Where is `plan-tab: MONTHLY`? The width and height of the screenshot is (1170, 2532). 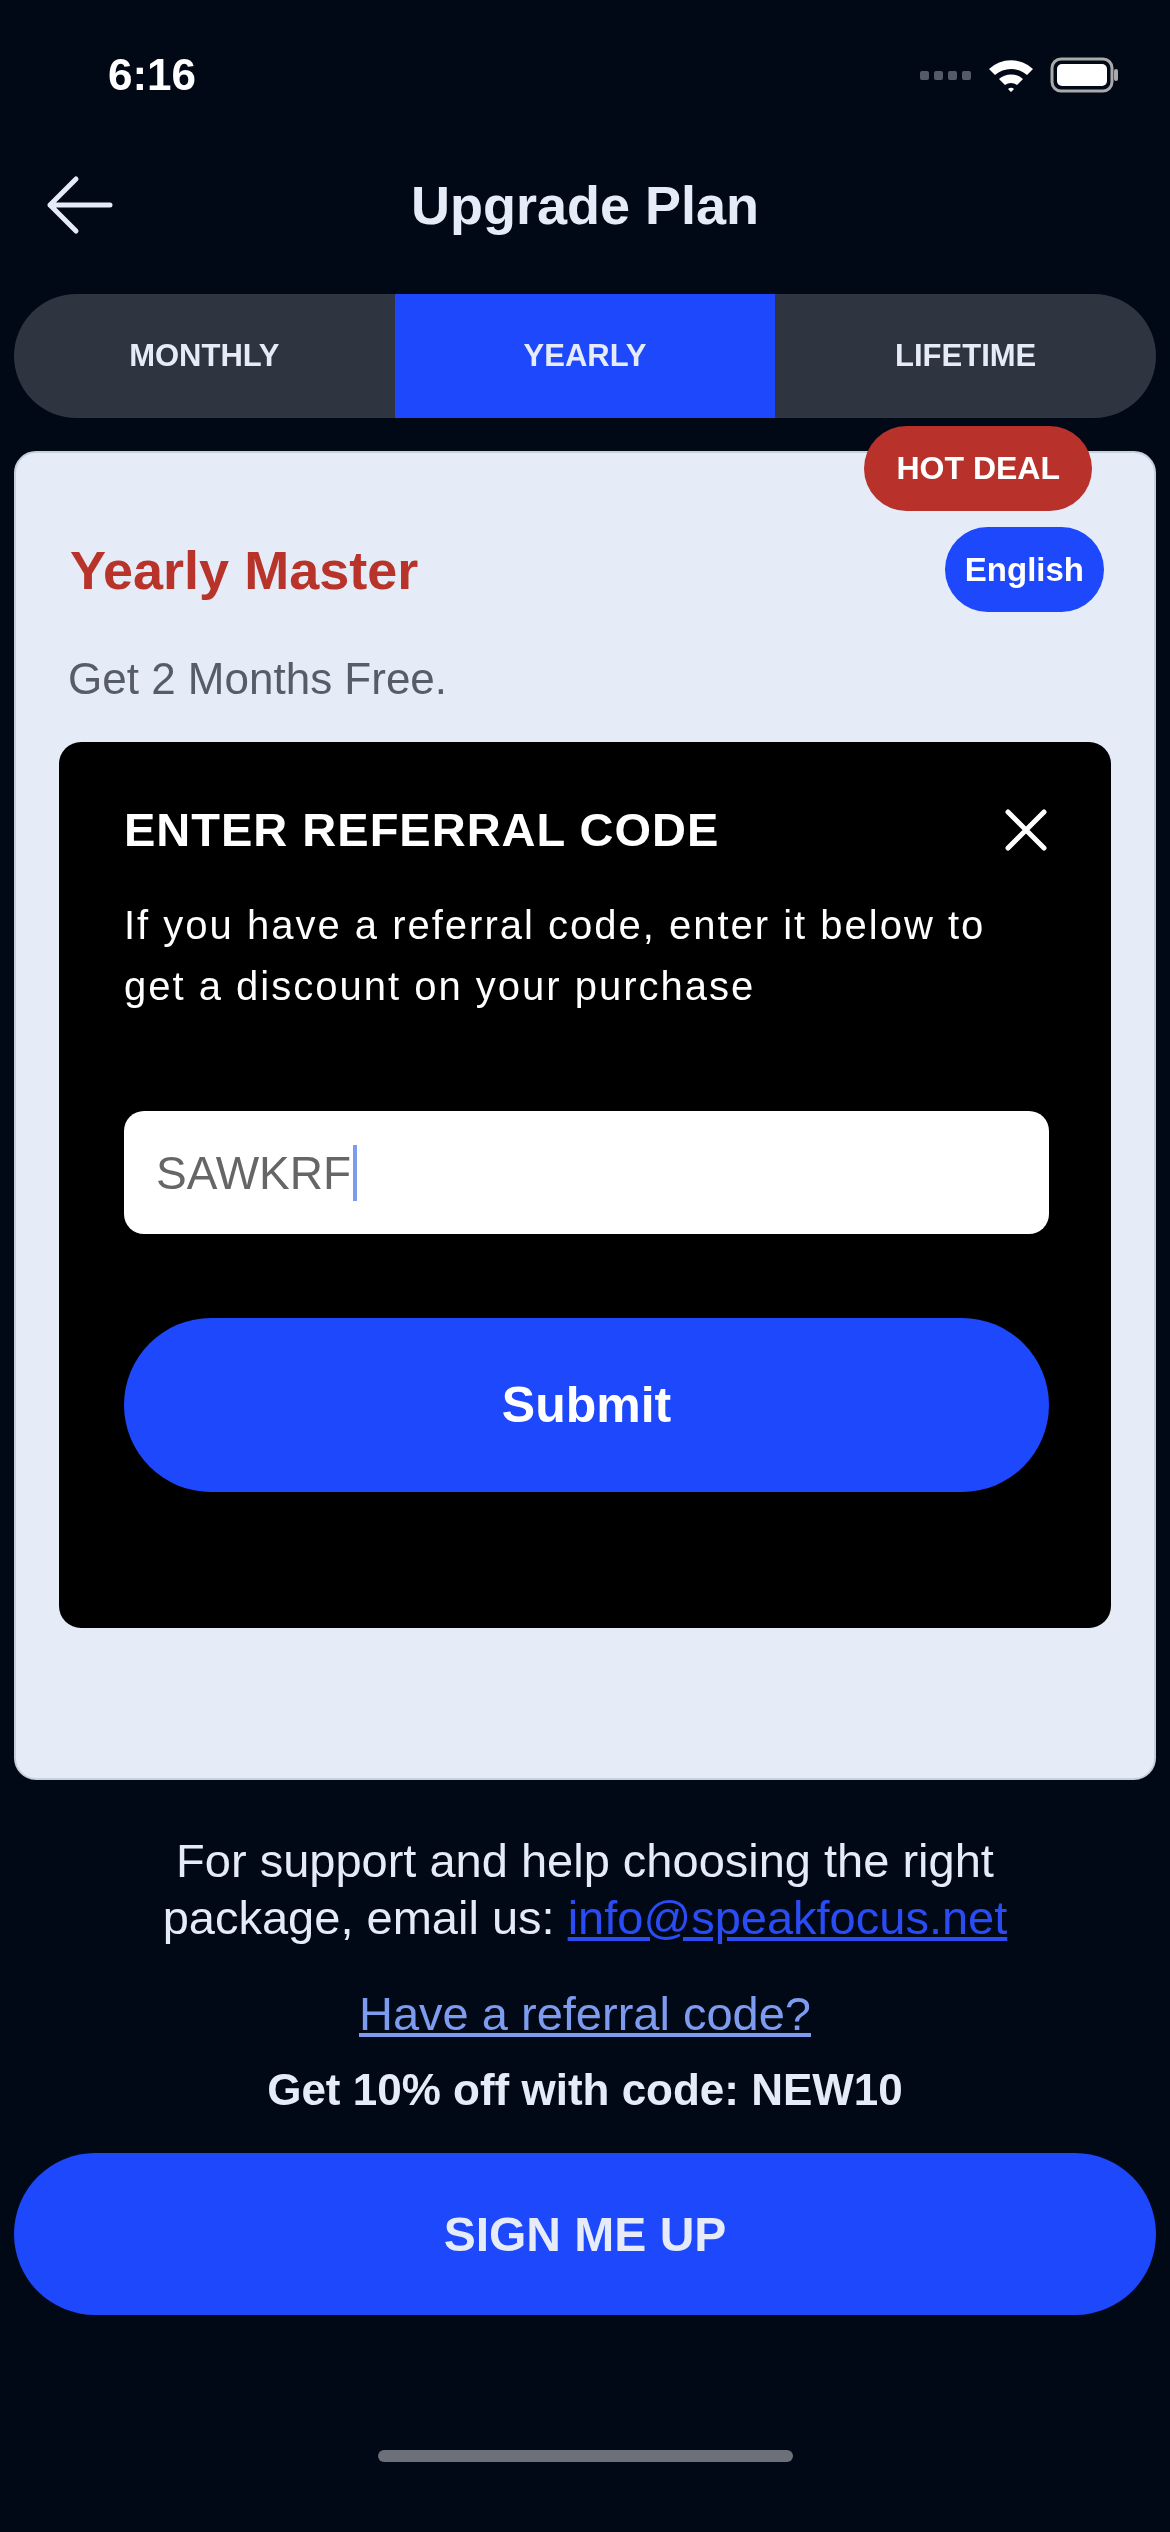 plan-tab: MONTHLY is located at coordinates (204, 356).